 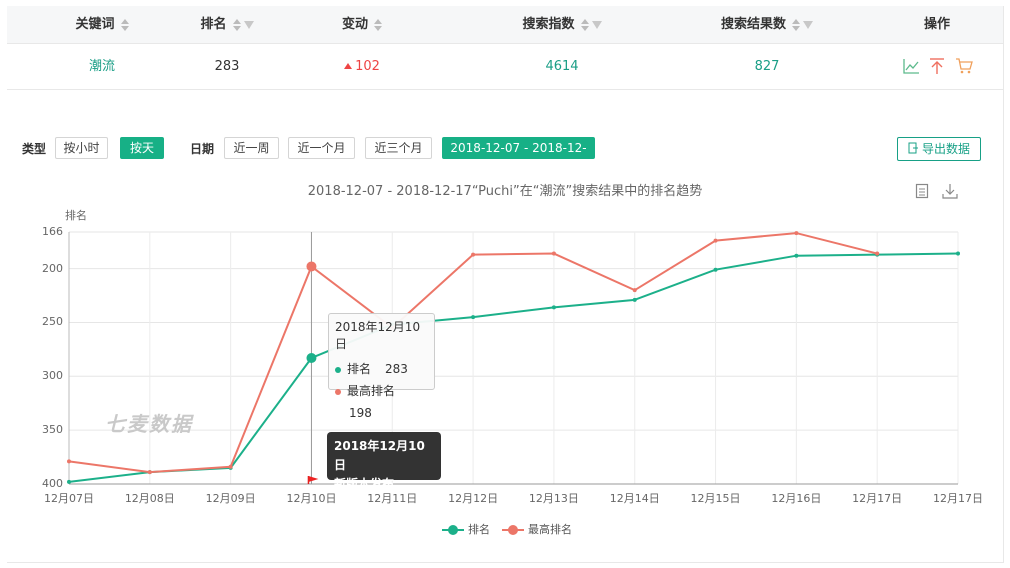 I want to click on tooltip-row: 最高排名198, so click(x=381, y=400).